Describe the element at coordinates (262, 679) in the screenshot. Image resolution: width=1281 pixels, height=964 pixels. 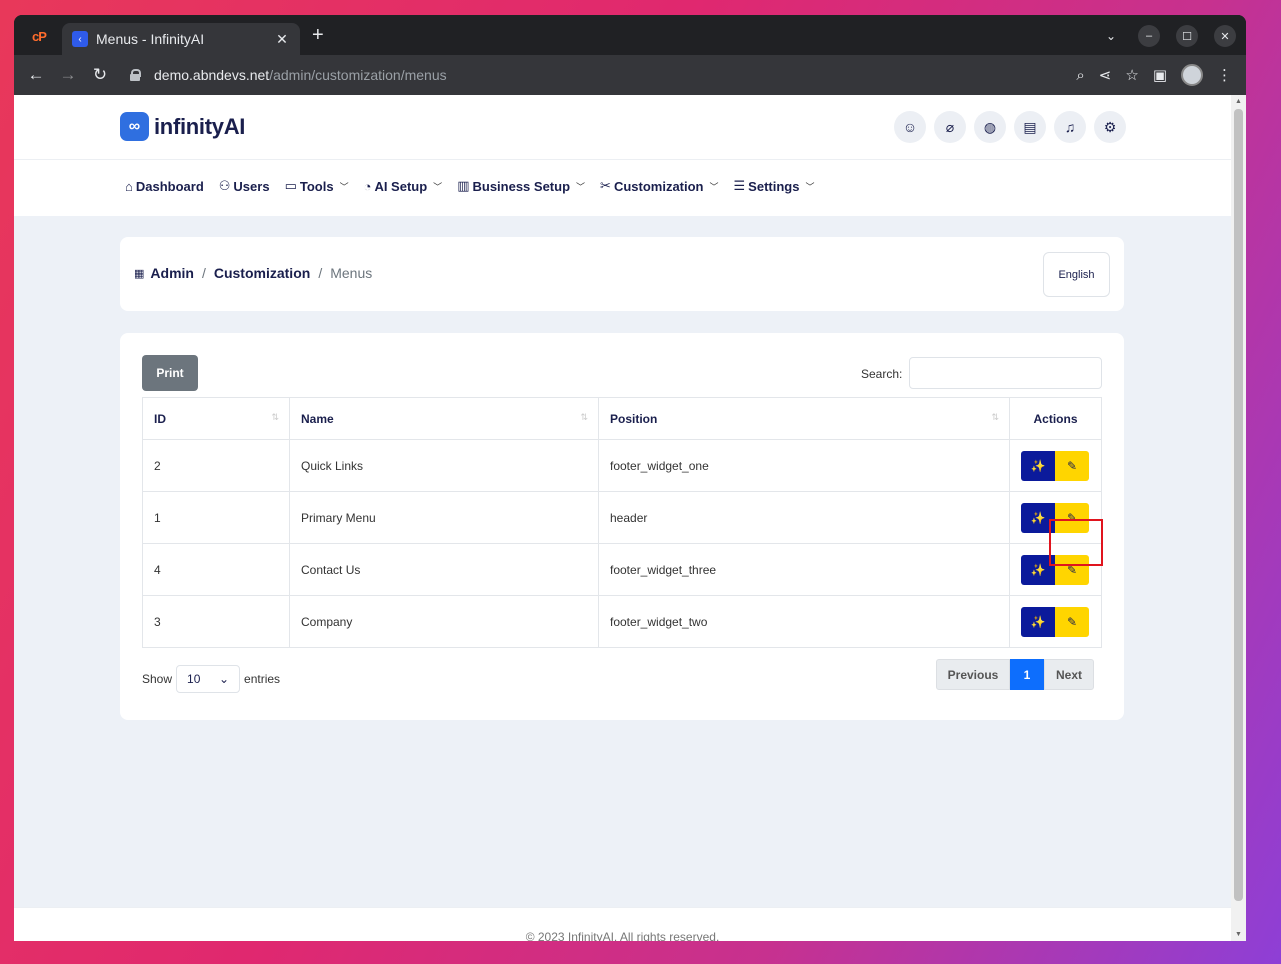
I see `entries-label: entries` at that location.